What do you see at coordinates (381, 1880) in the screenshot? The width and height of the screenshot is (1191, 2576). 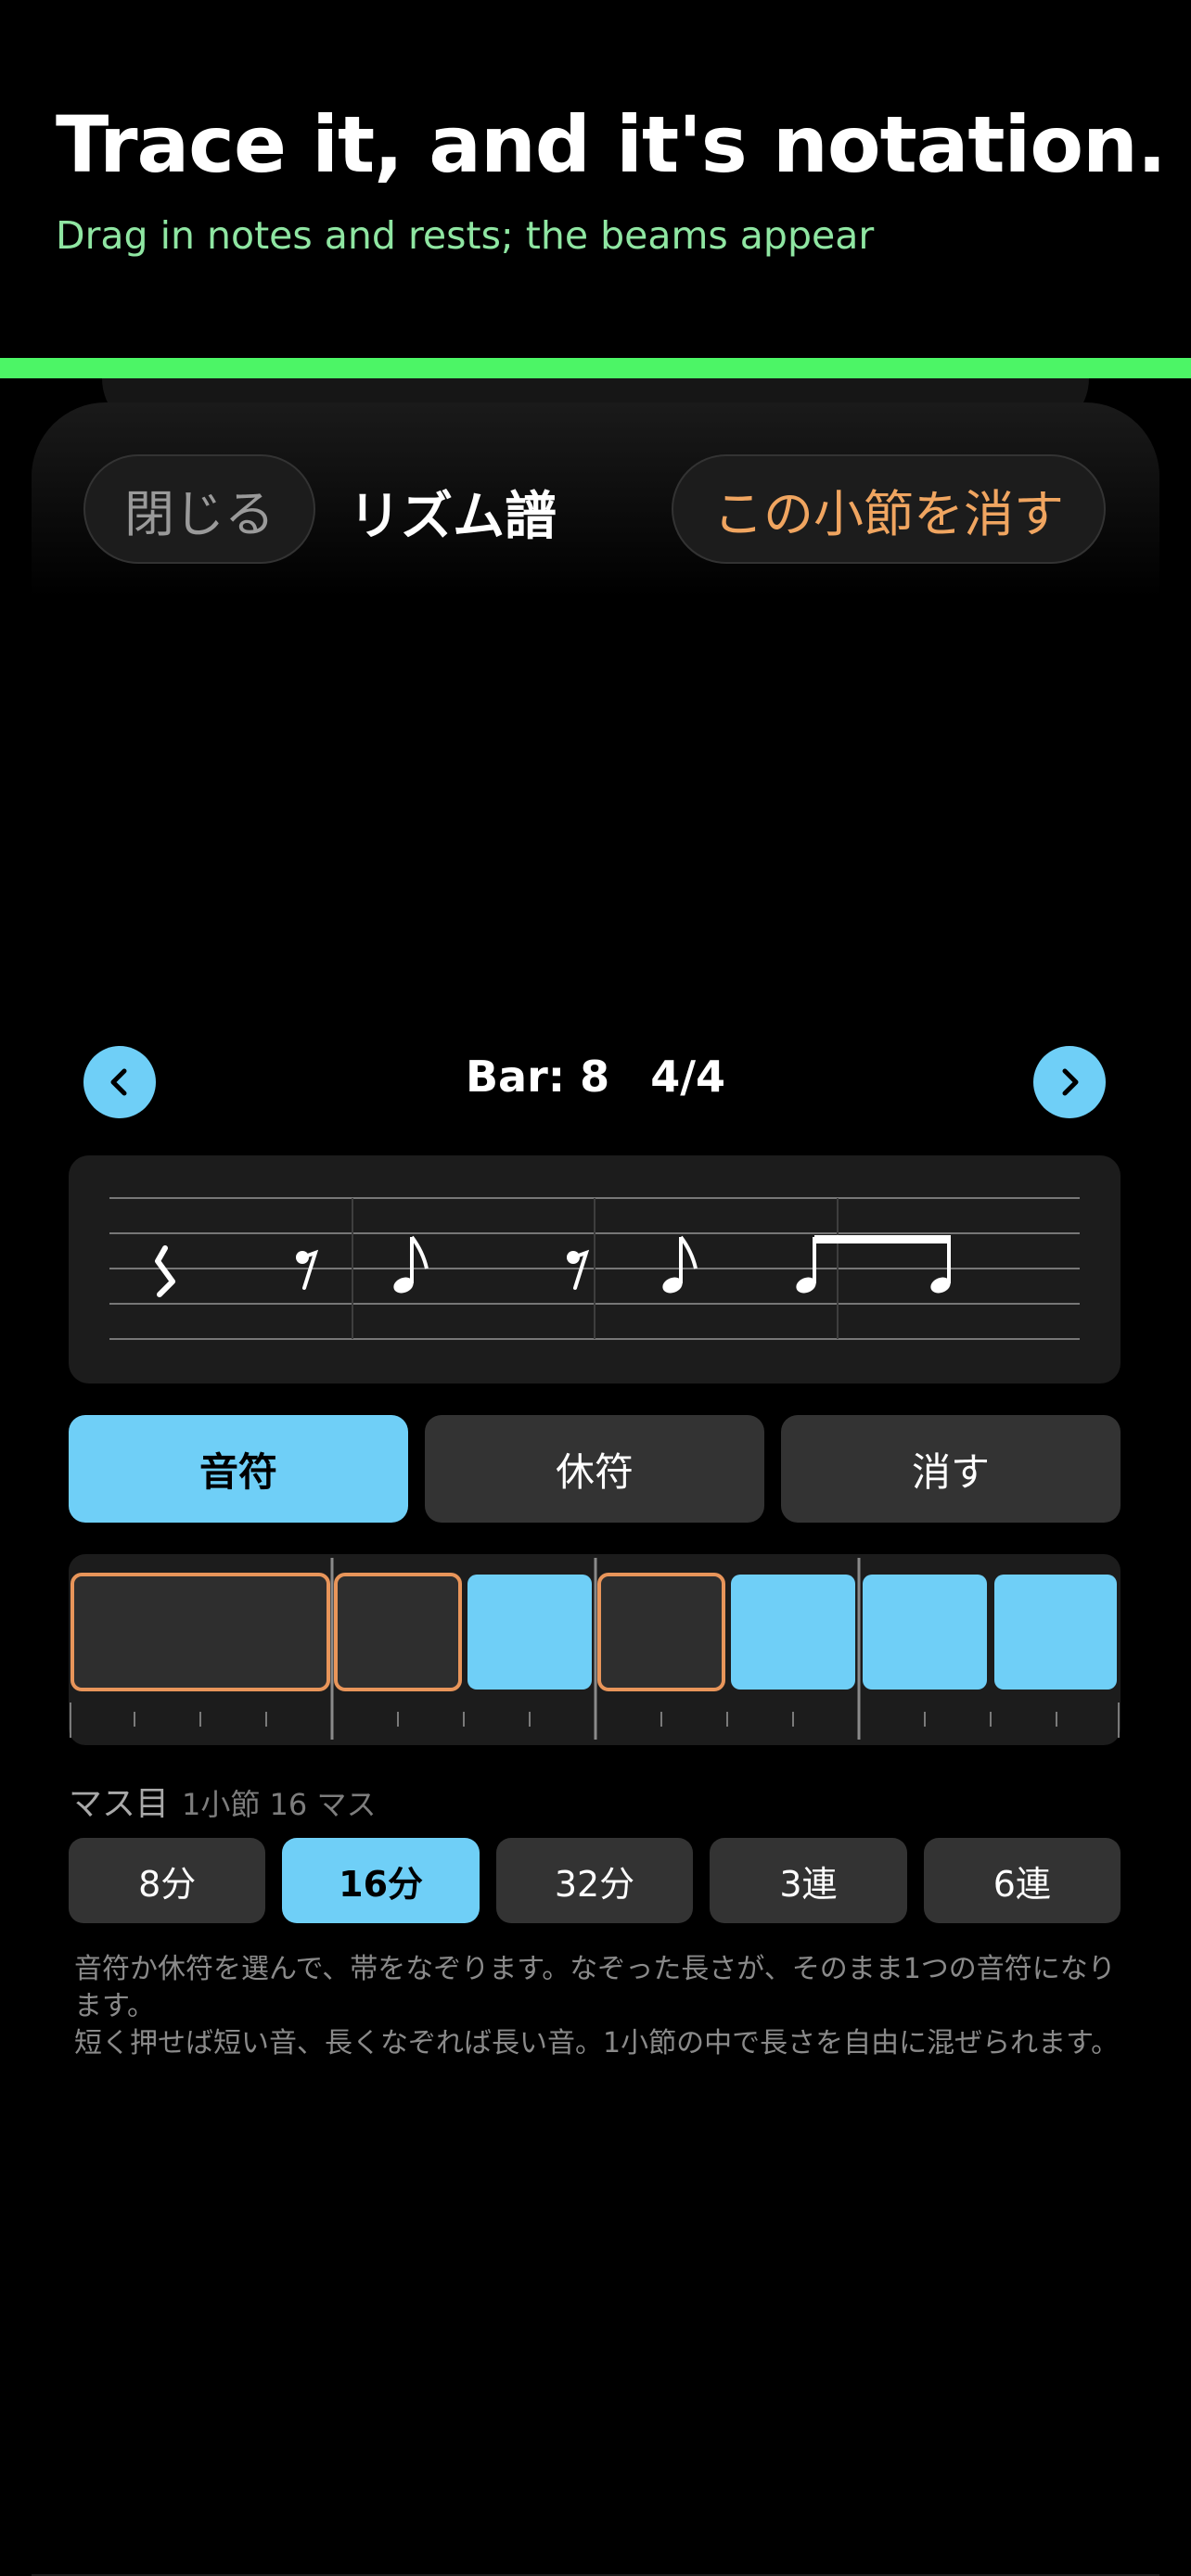 I see `resolution-16th-button: 16分` at bounding box center [381, 1880].